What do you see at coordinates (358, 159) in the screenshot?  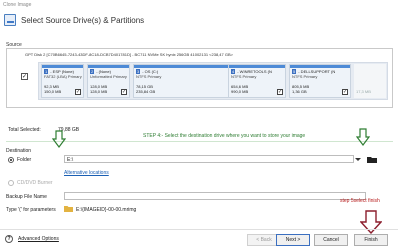 I see `dropdown-chevron-icon` at bounding box center [358, 159].